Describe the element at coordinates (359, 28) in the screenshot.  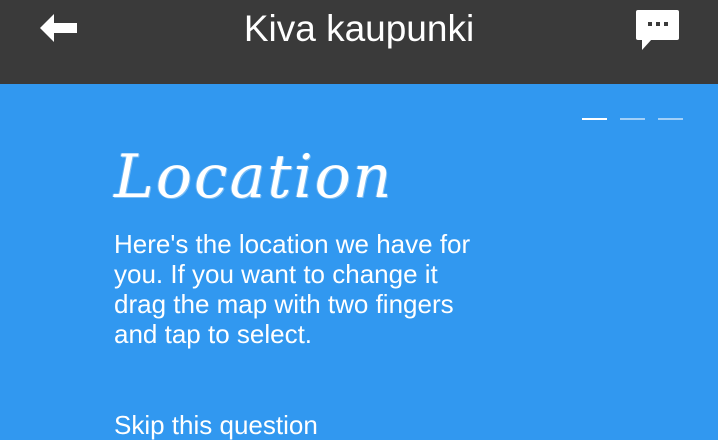
I see `page-title: Kiva kaupunki` at that location.